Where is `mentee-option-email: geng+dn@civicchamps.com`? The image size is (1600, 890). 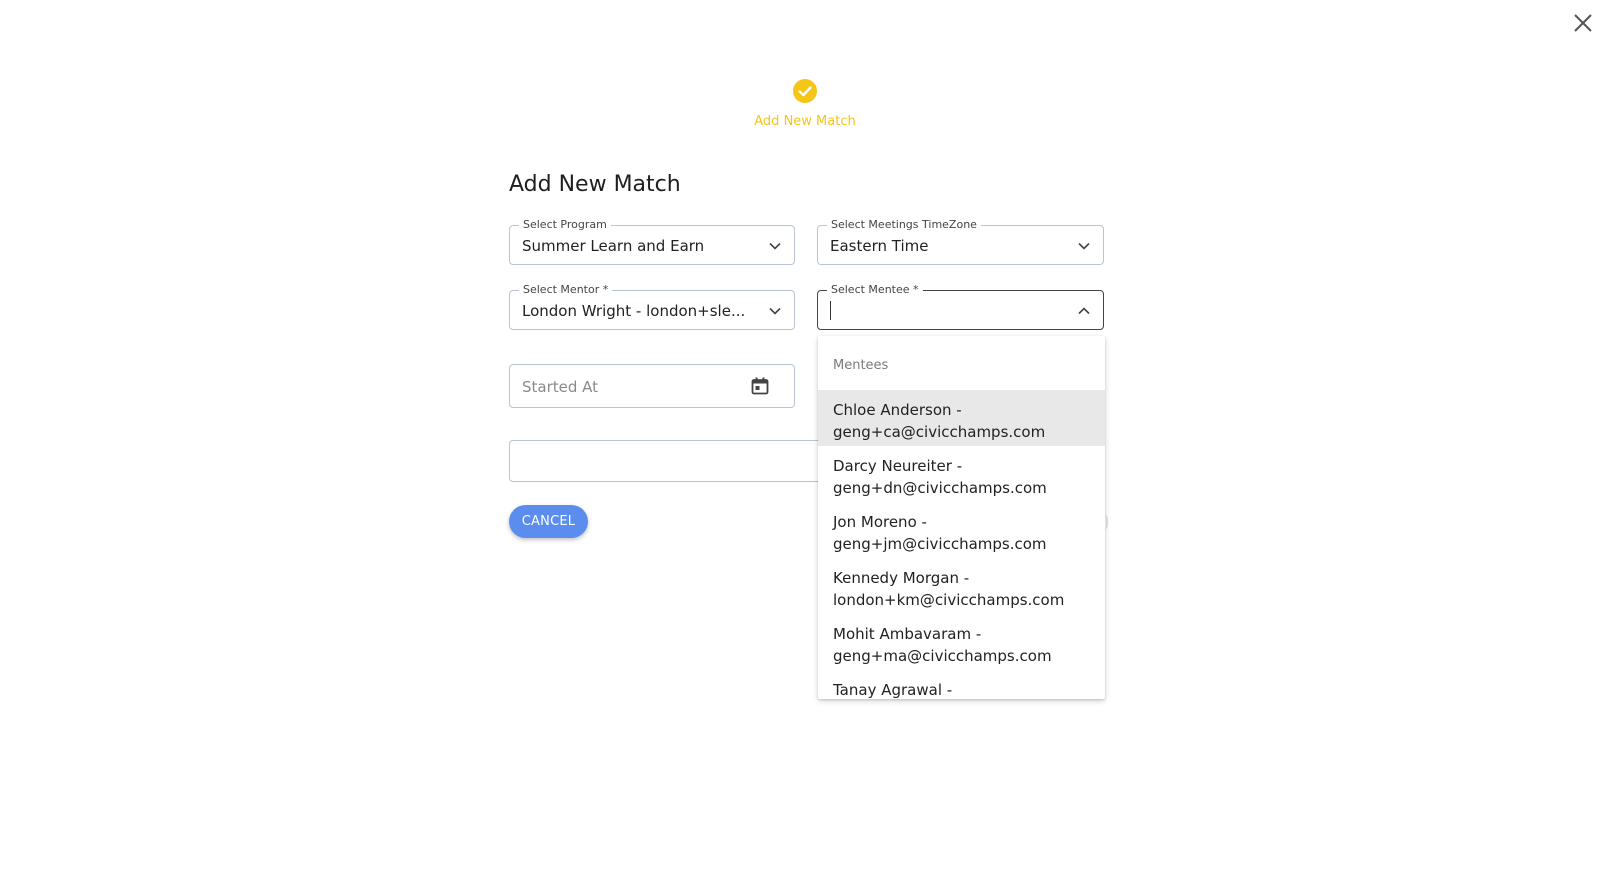
mentee-option-email: geng+dn@civicchamps.com is located at coordinates (940, 488).